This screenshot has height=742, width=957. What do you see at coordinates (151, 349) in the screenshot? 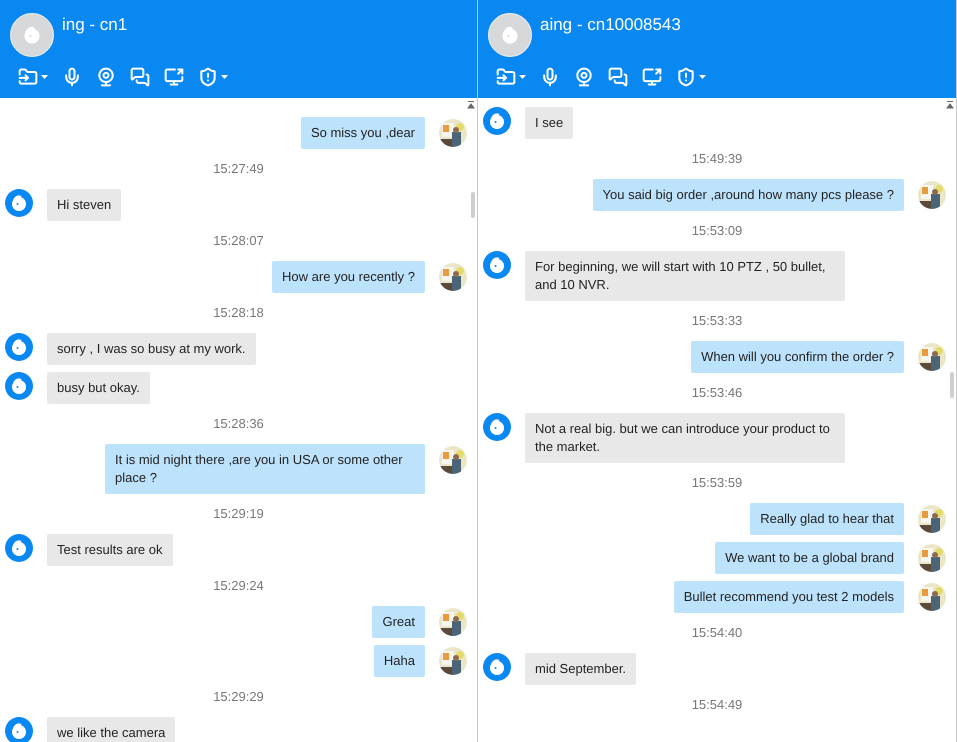
I see `message-bubble: sorry , I was so busy at my work.` at bounding box center [151, 349].